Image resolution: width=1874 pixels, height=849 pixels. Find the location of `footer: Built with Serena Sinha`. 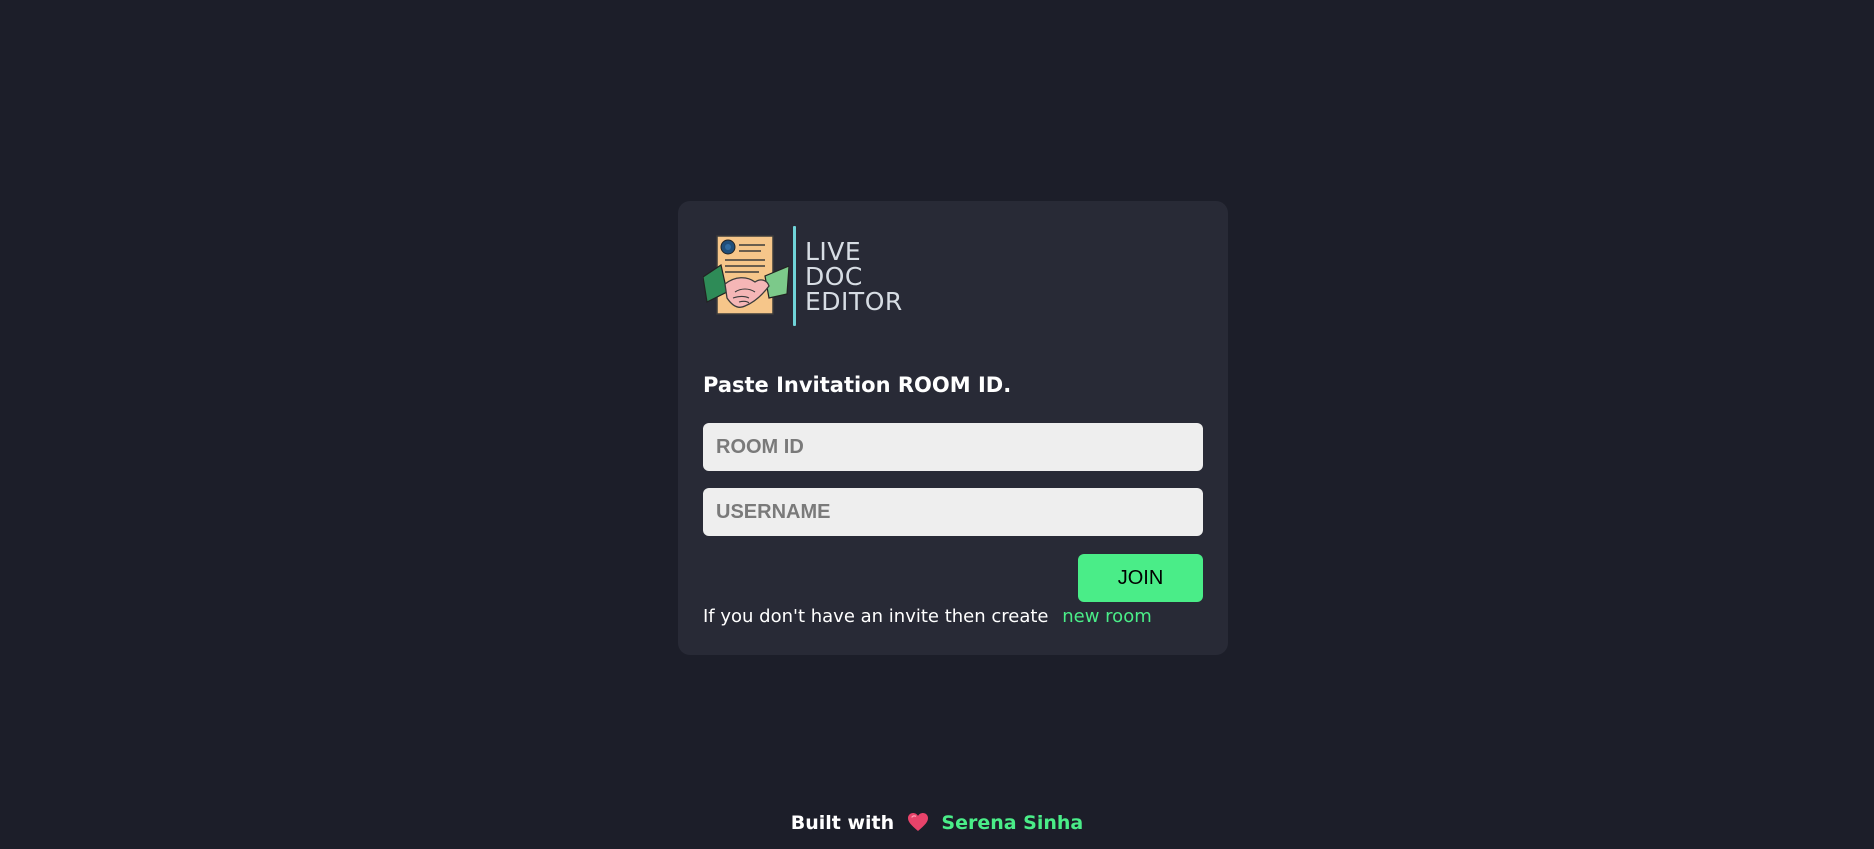

footer: Built with Serena Sinha is located at coordinates (937, 824).